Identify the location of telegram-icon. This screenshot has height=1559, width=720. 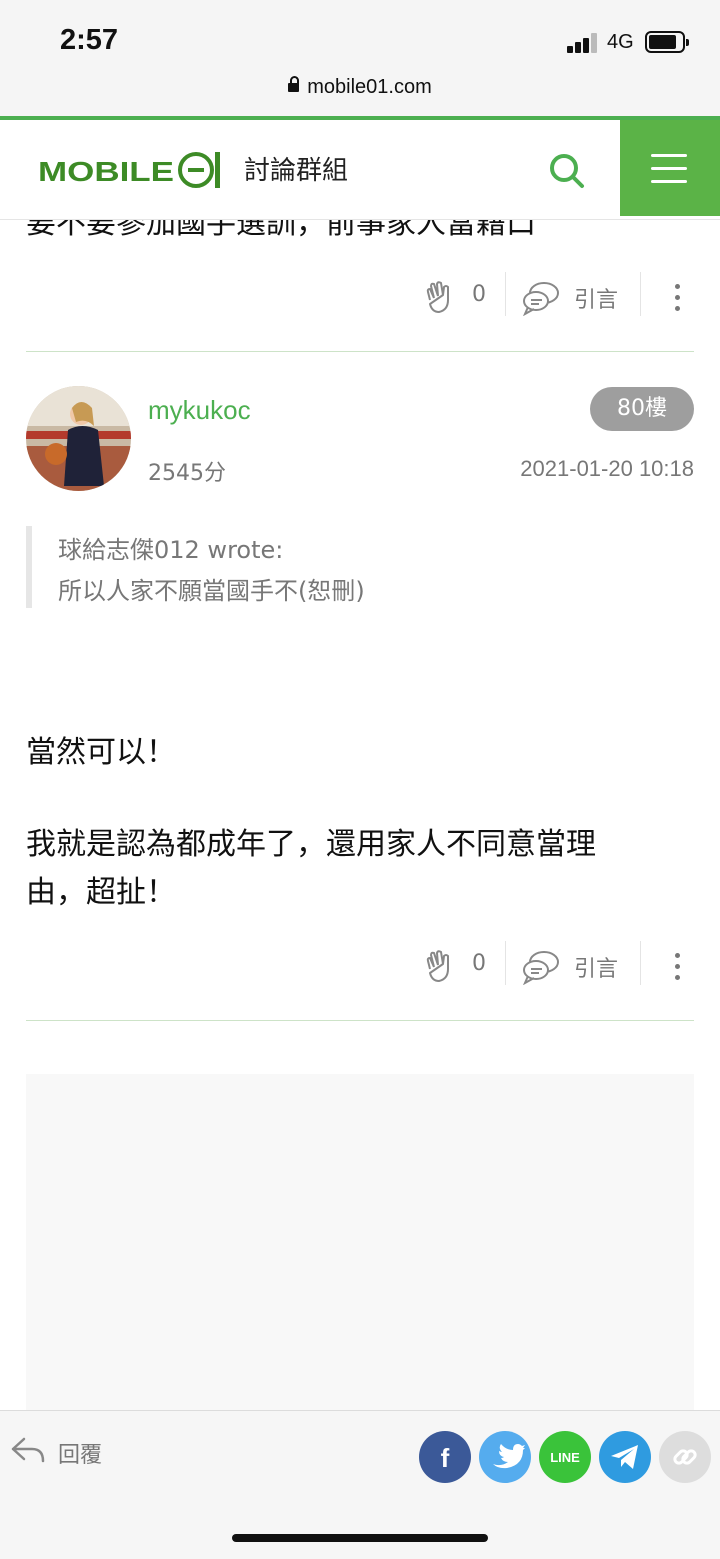
(624, 1457).